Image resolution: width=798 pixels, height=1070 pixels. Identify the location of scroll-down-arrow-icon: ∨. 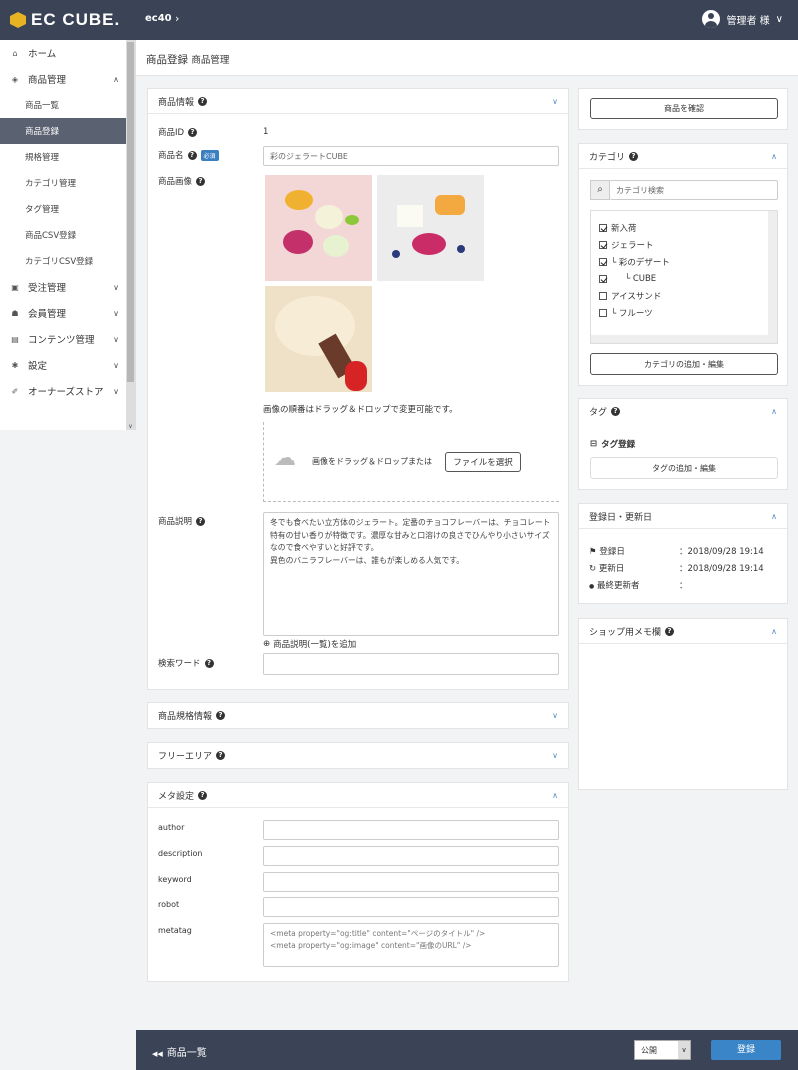
(130, 426).